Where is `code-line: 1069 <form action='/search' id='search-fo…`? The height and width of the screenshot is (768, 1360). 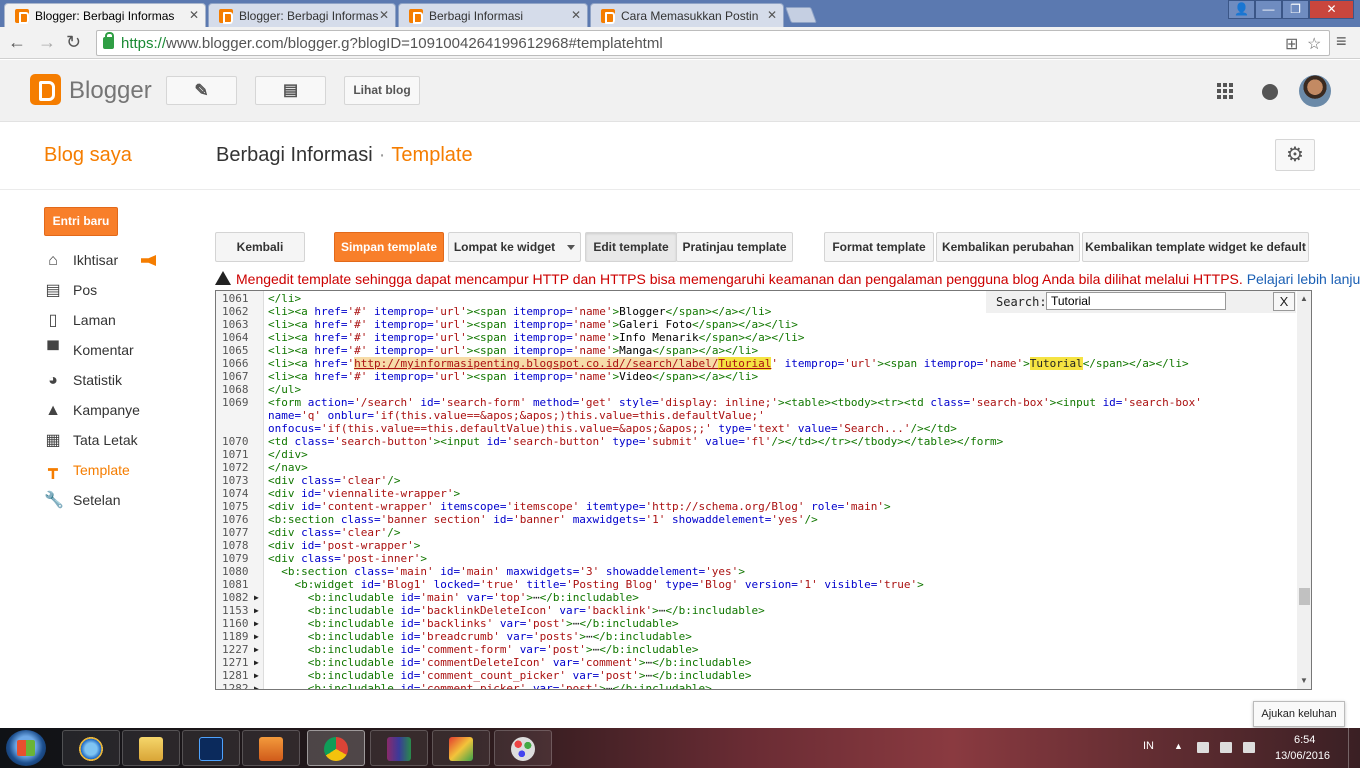 code-line: 1069 <form action='/search' id='search-fo… is located at coordinates (756, 402).